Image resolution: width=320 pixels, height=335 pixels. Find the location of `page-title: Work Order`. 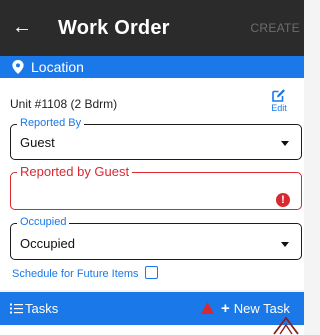

page-title: Work Order is located at coordinates (114, 28).